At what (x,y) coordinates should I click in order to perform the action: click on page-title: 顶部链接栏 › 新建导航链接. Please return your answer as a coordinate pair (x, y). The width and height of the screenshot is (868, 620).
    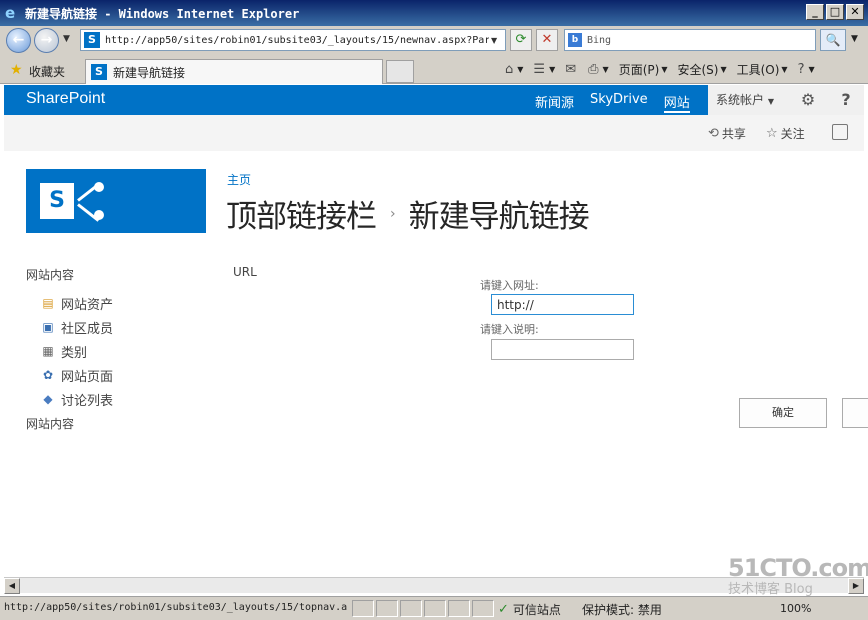
    Looking at the image, I should click on (408, 213).